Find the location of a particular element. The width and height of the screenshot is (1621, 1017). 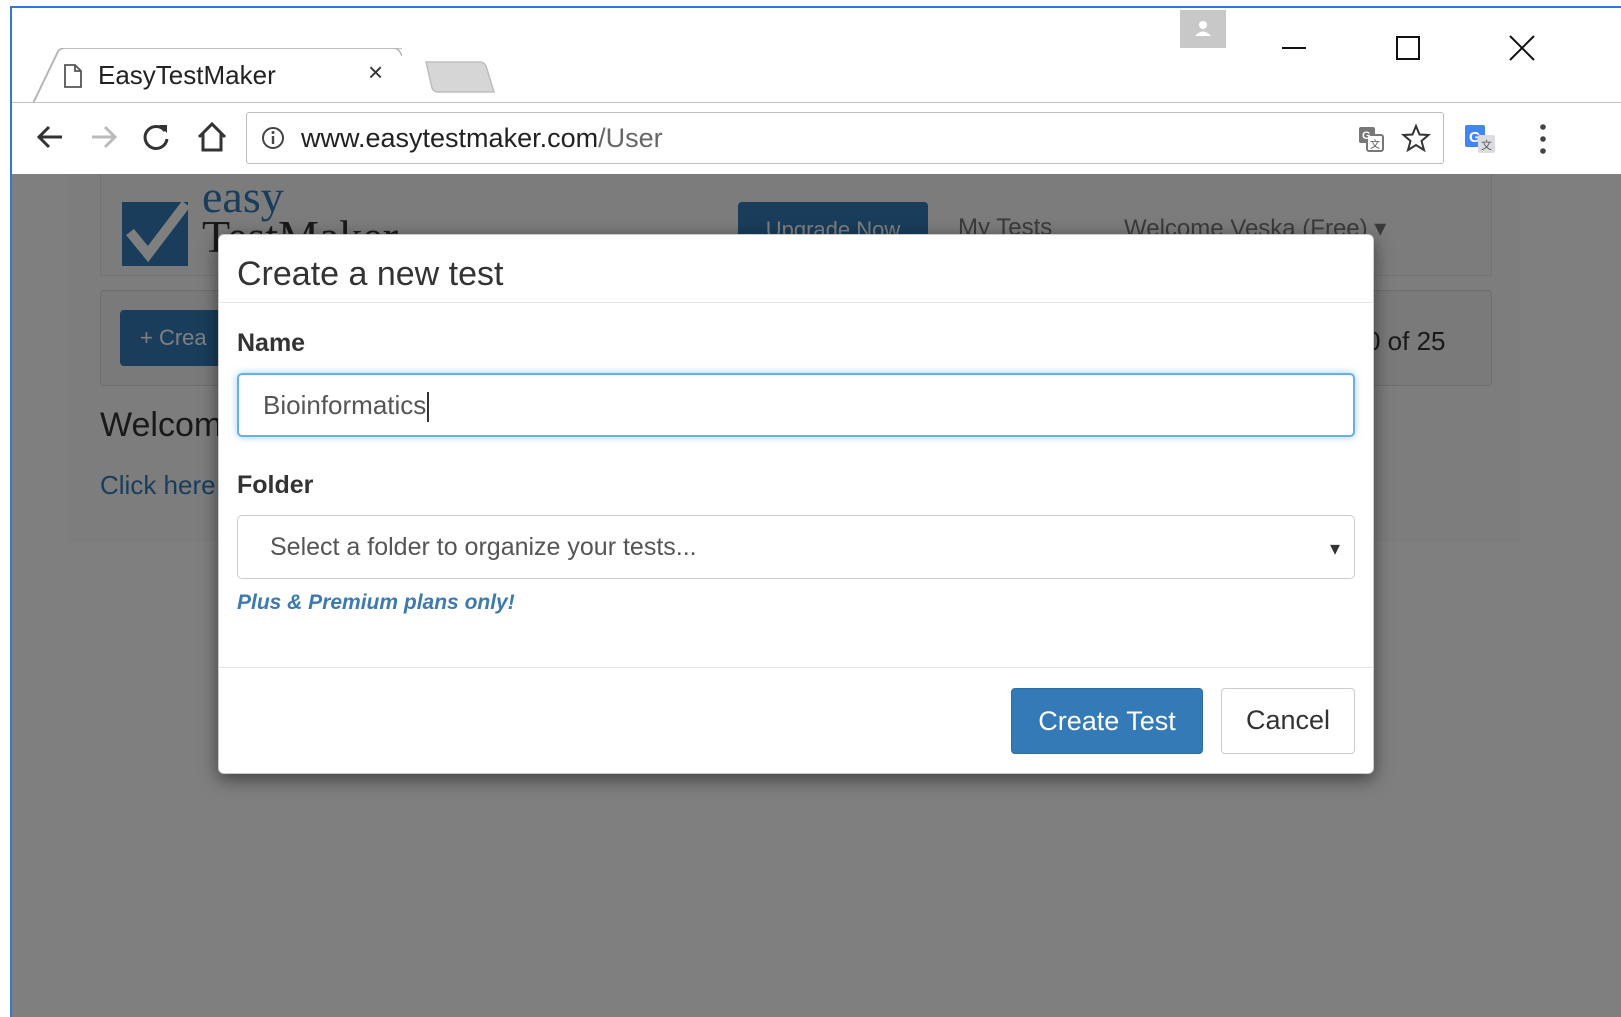

window-close-icon is located at coordinates (1522, 48).